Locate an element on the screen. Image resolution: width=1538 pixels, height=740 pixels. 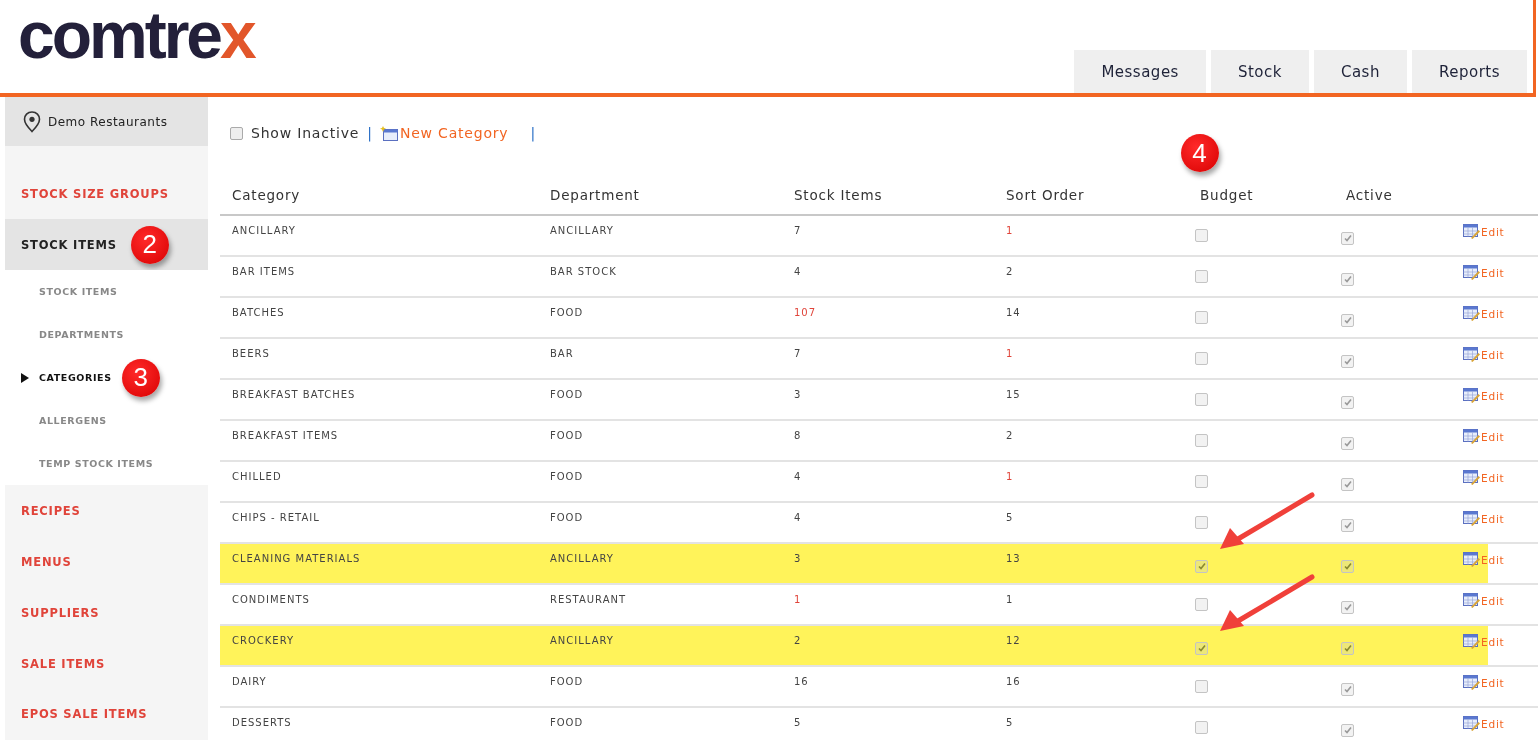
table-link: 107 is located at coordinates (888, 308).